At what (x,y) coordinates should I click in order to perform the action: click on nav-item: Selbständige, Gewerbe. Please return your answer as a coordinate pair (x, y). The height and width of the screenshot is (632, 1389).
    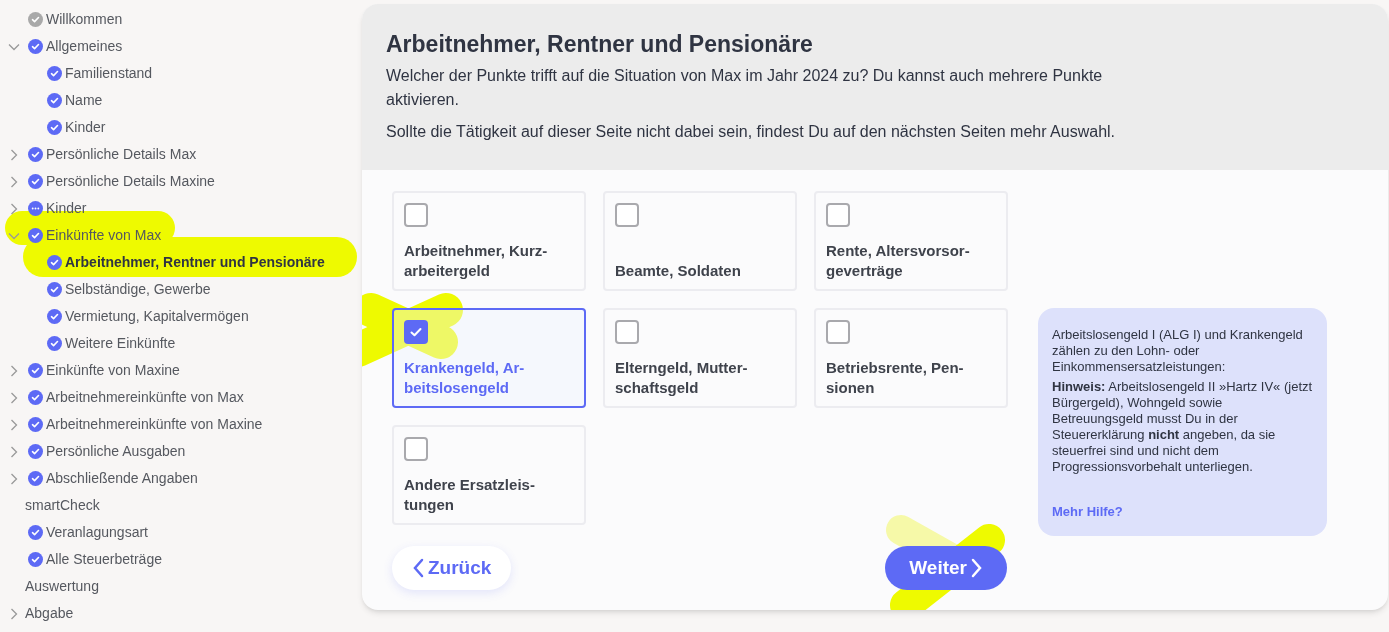
    Looking at the image, I should click on (138, 289).